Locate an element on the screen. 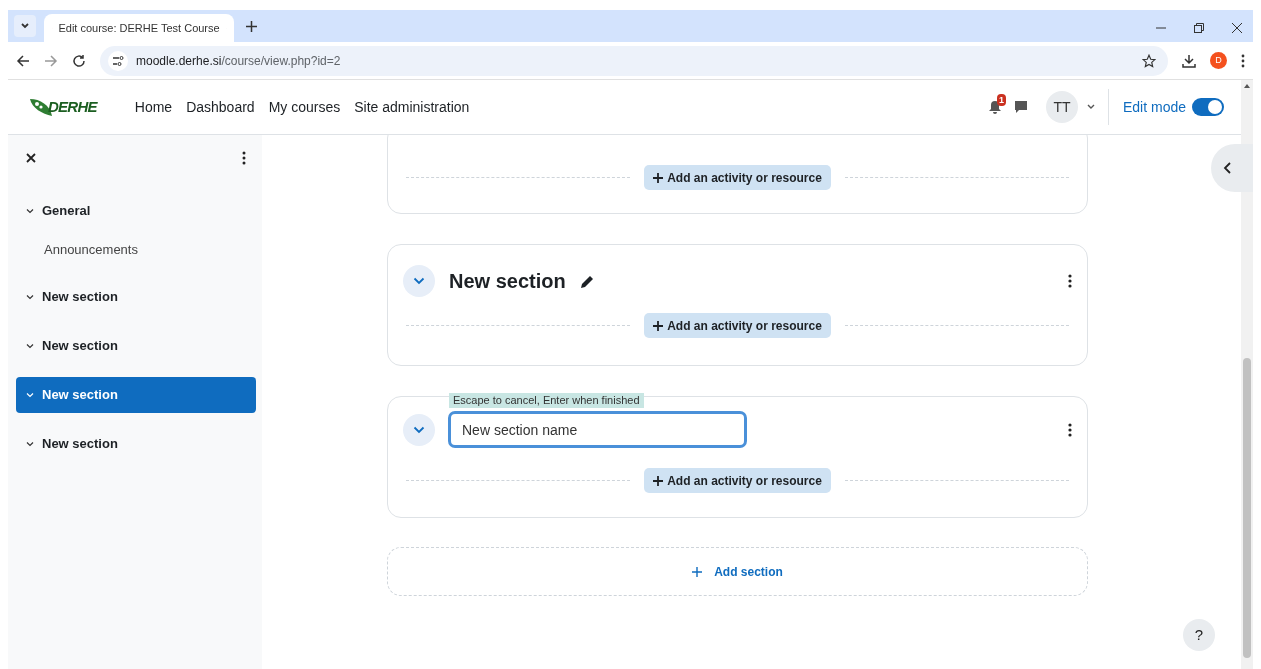  chevron-left-icon is located at coordinates (1227, 168).